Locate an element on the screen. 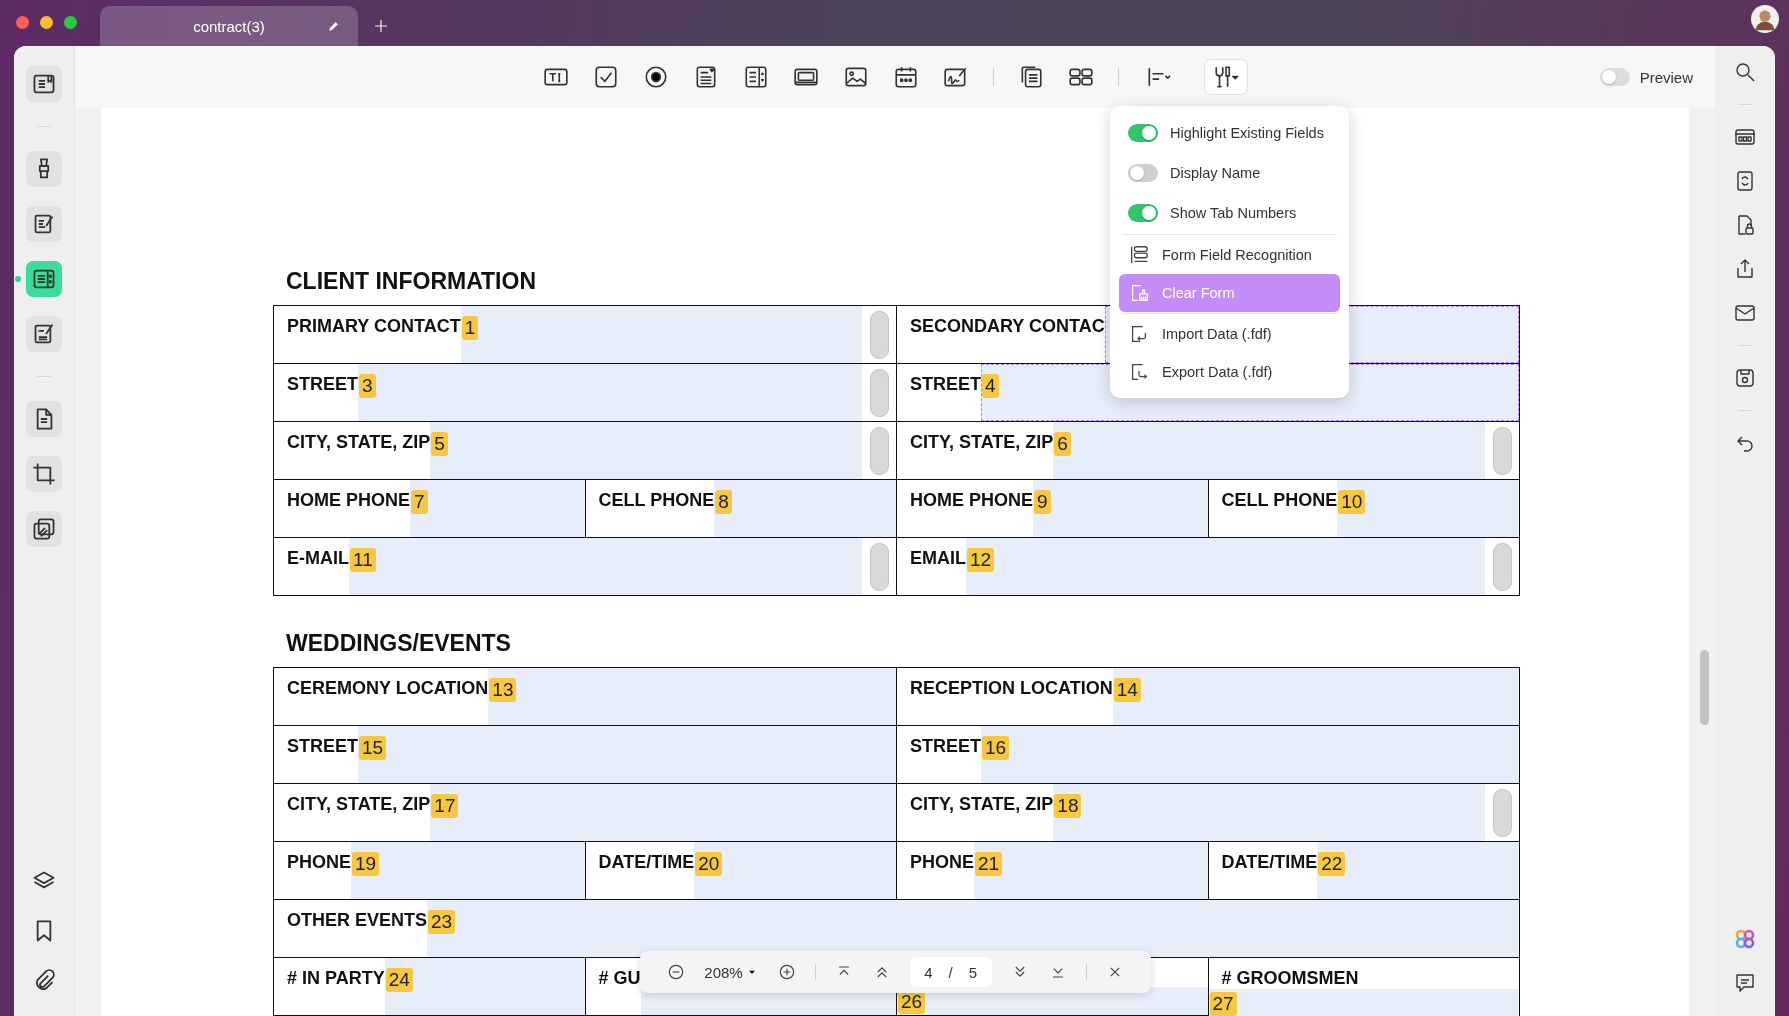  field-label: # GU is located at coordinates (619, 978).